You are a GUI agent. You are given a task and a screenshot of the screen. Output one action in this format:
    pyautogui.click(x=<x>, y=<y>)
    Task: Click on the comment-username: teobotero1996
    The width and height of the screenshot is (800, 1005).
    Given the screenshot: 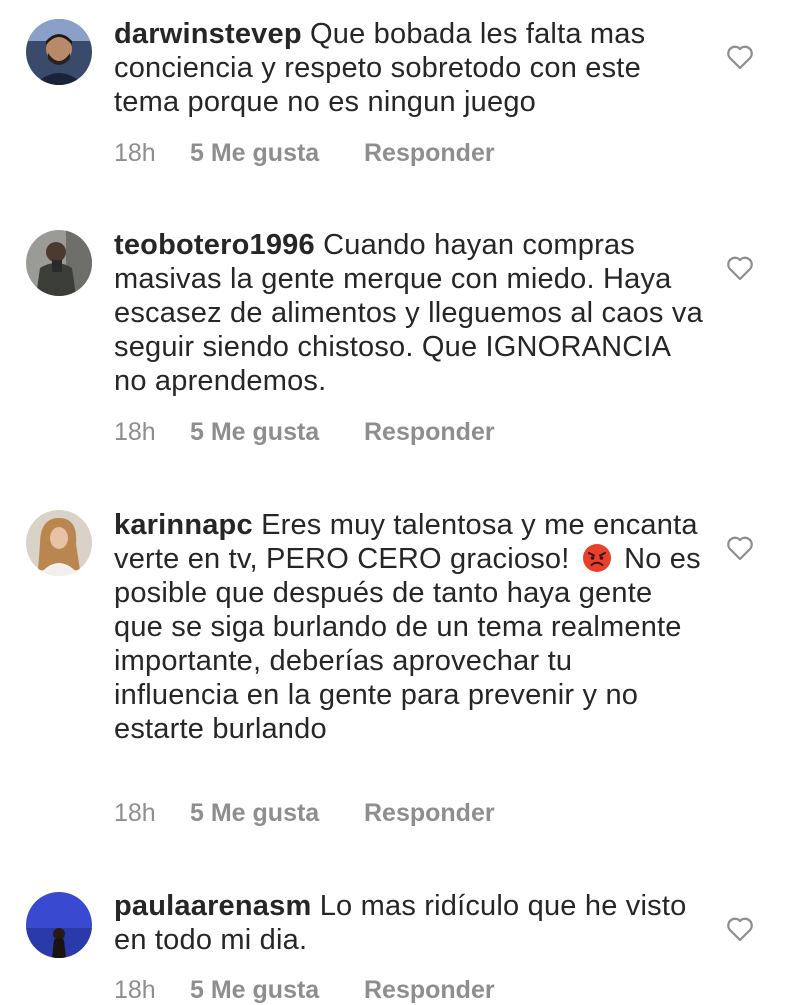 What is the action you would take?
    pyautogui.click(x=214, y=245)
    